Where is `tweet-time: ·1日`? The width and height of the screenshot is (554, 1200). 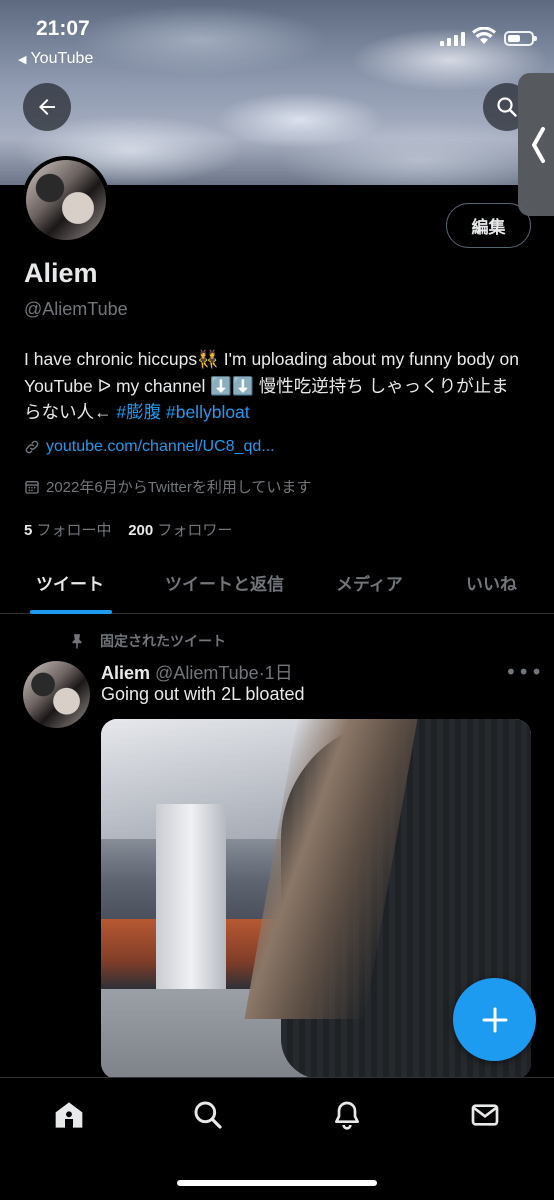 tweet-time: ·1日 is located at coordinates (275, 673).